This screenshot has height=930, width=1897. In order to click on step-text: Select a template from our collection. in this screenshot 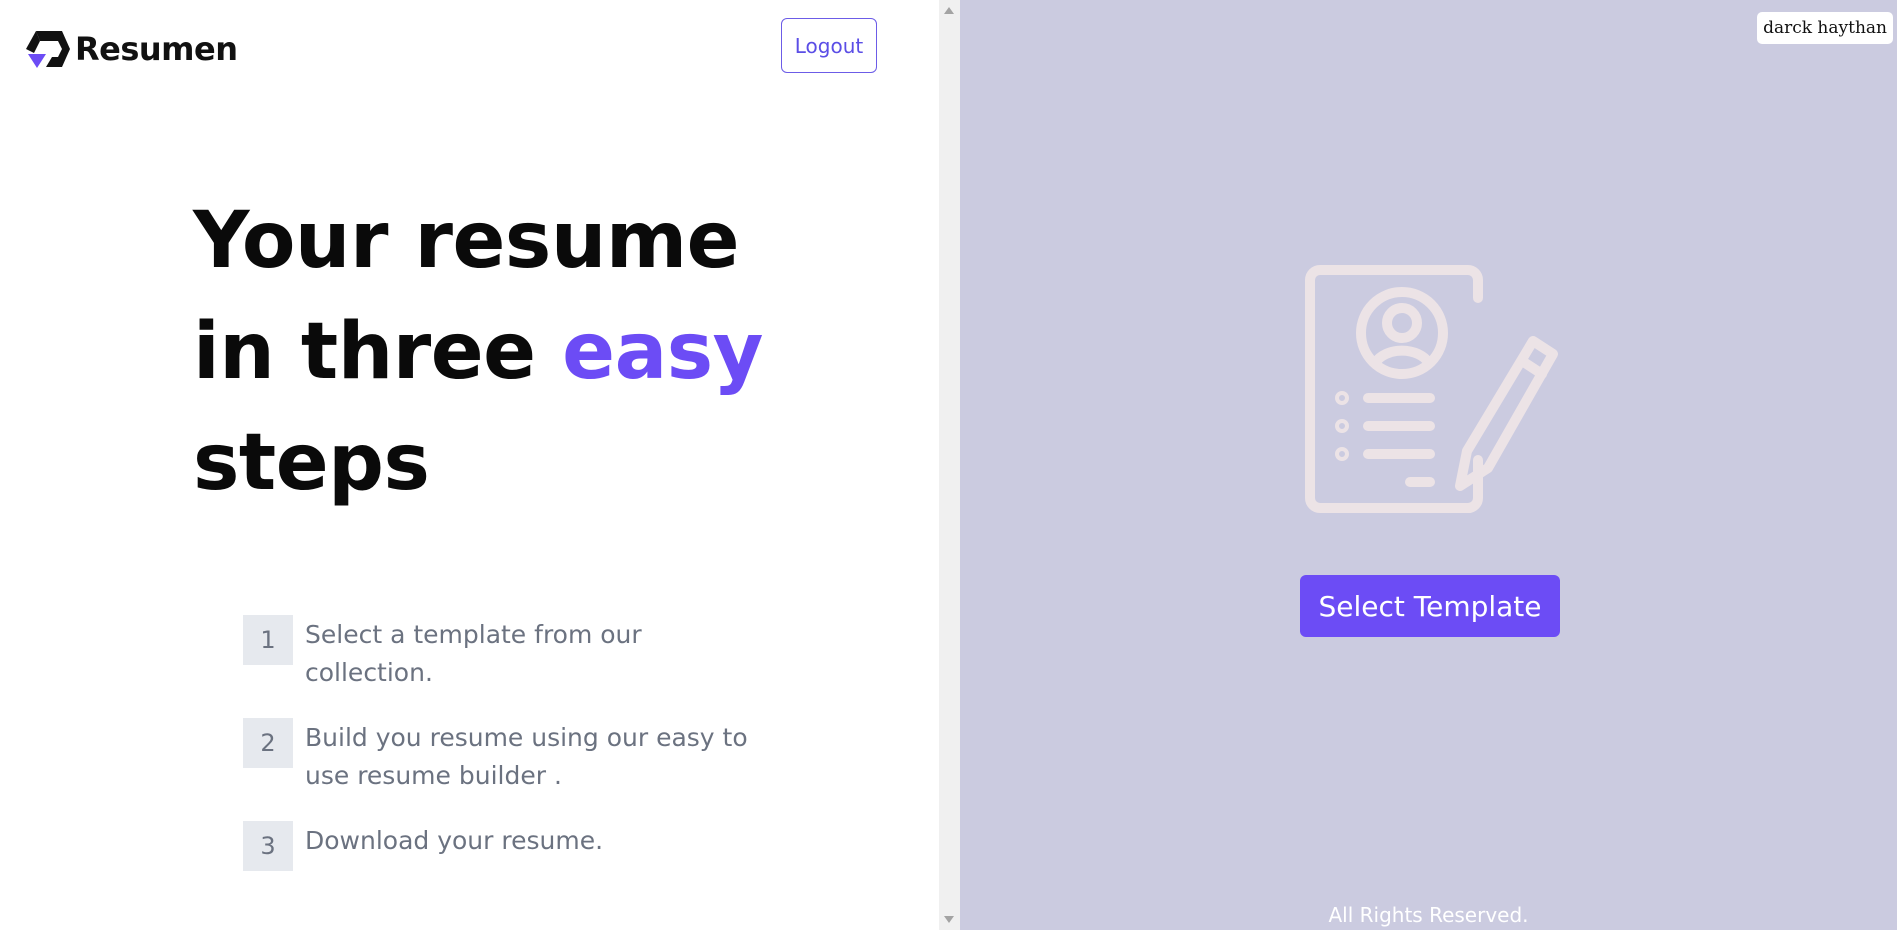, I will do `click(473, 653)`.